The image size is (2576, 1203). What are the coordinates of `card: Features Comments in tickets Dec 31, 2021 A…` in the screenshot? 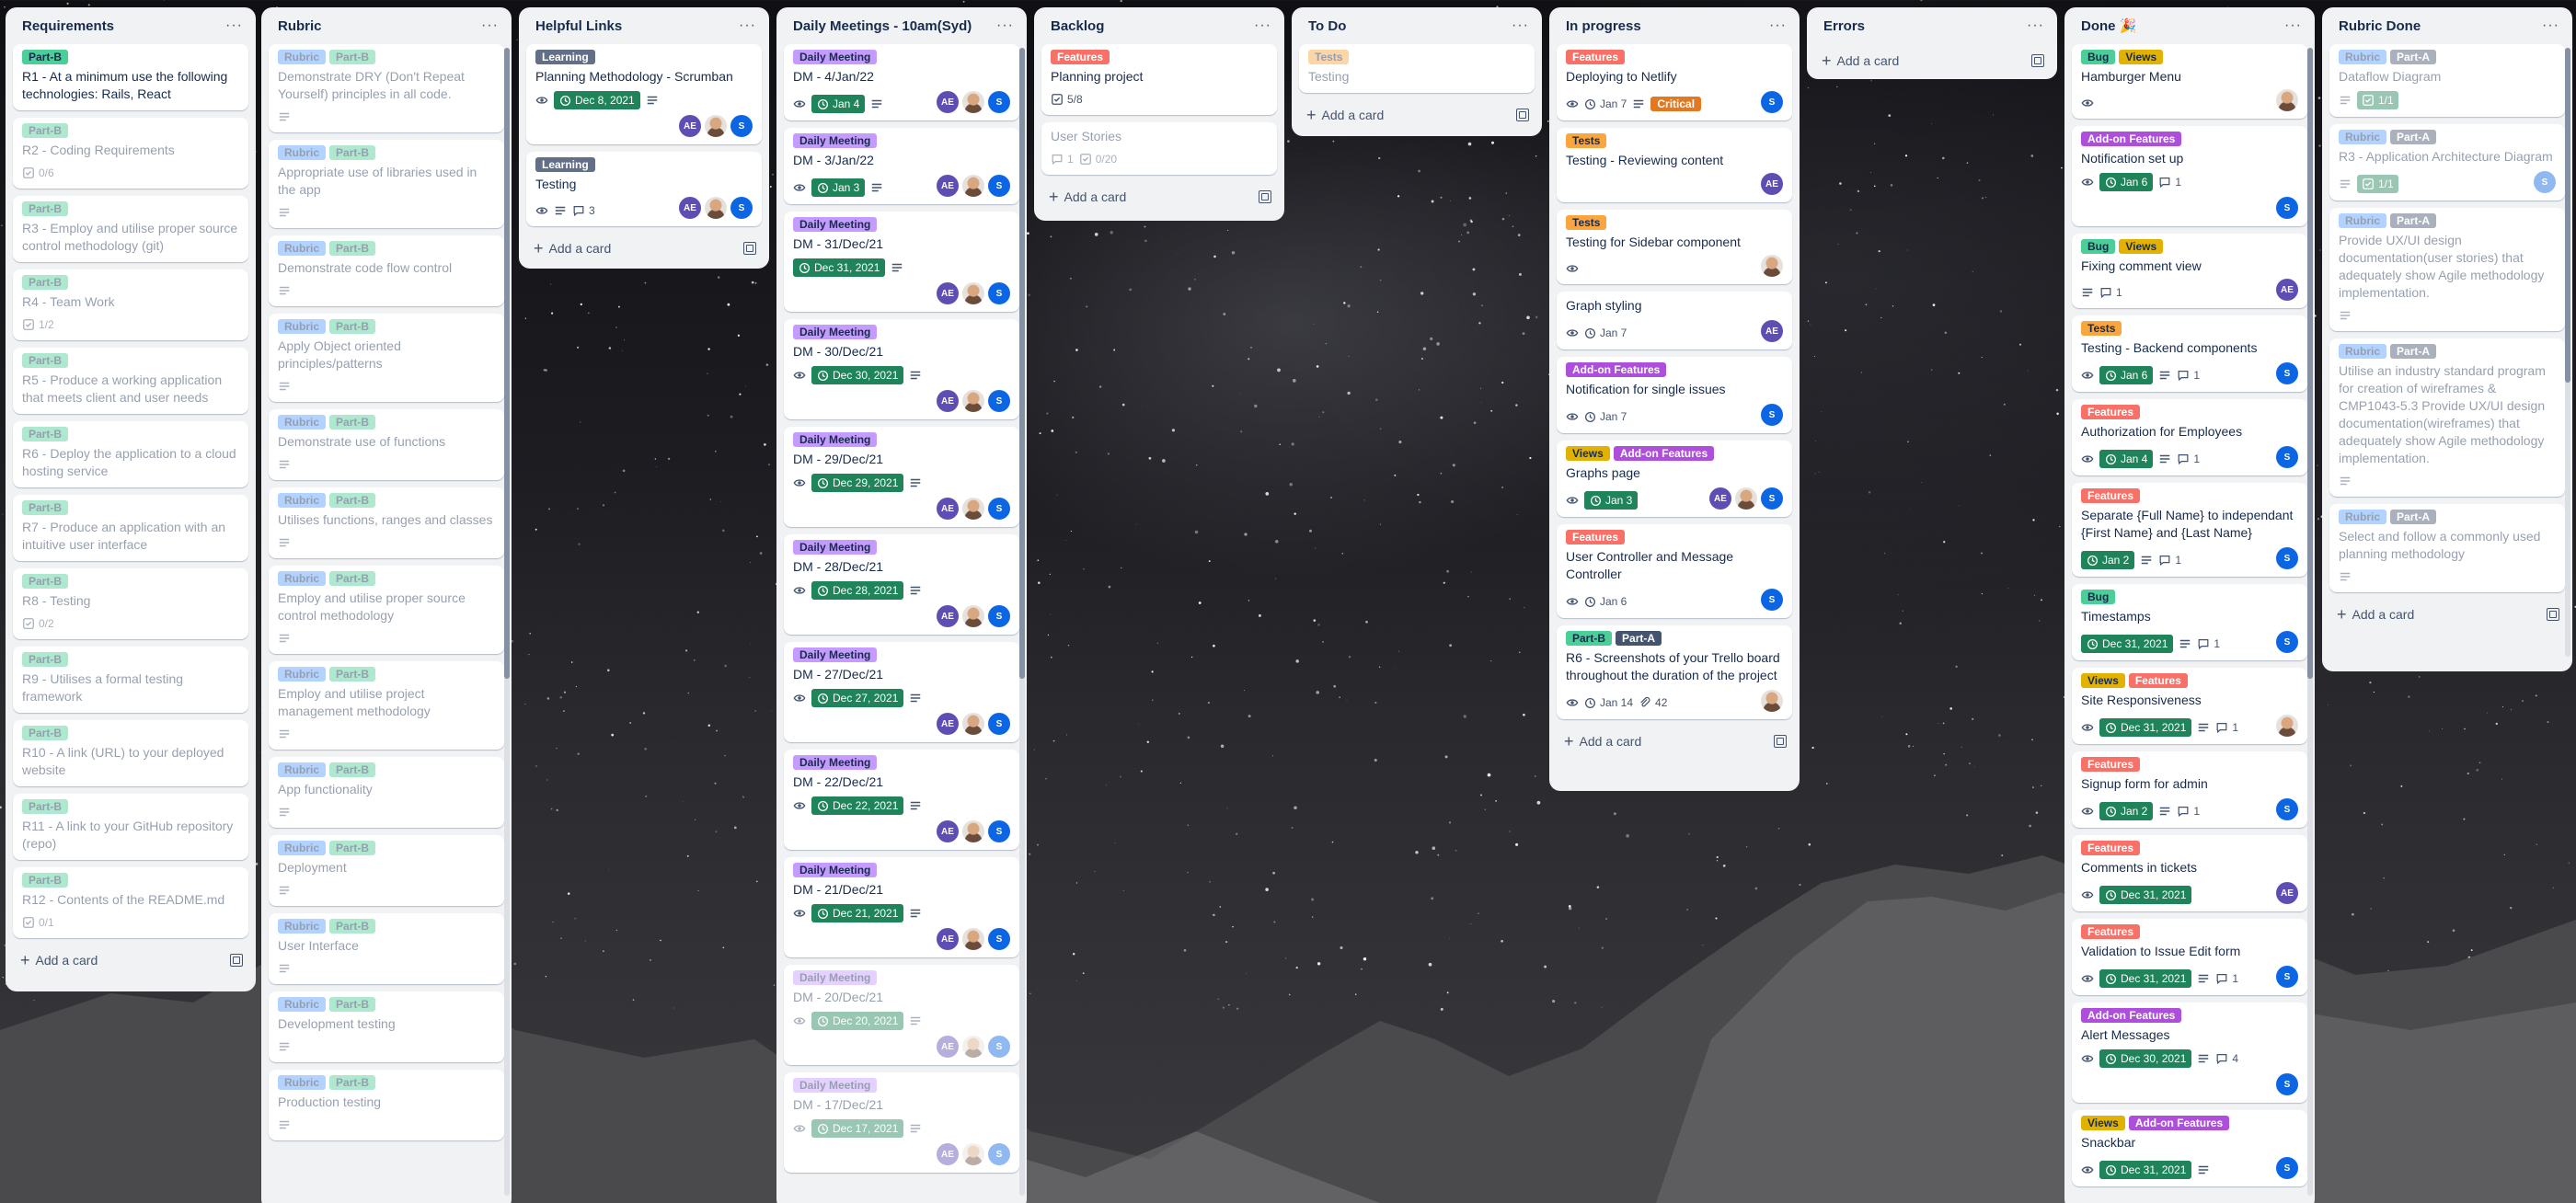 It's located at (2189, 873).